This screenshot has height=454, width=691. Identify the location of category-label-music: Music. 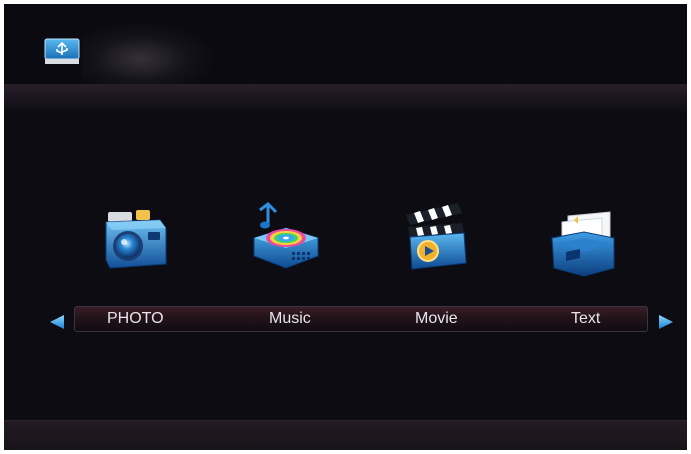
(290, 319).